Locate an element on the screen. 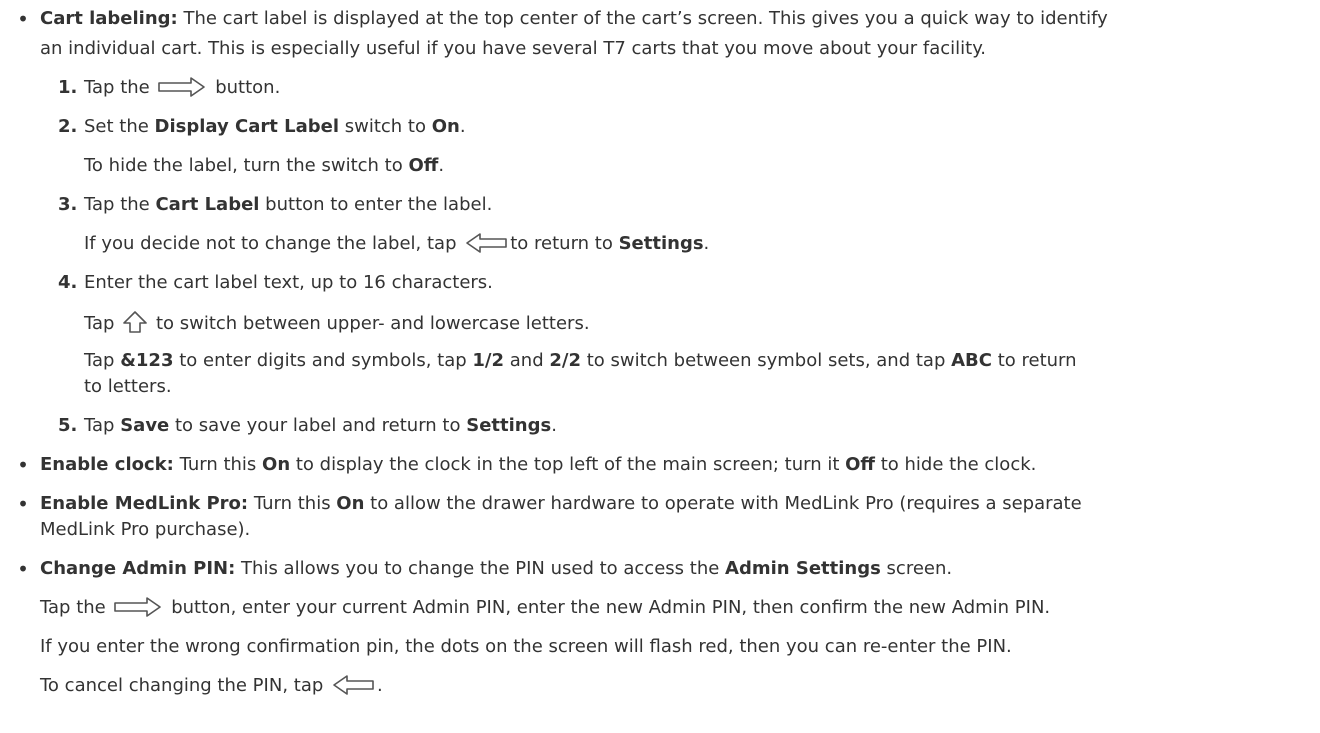 The height and width of the screenshot is (733, 1320). cart-labeling-label: Cart labeling: is located at coordinates (109, 18).